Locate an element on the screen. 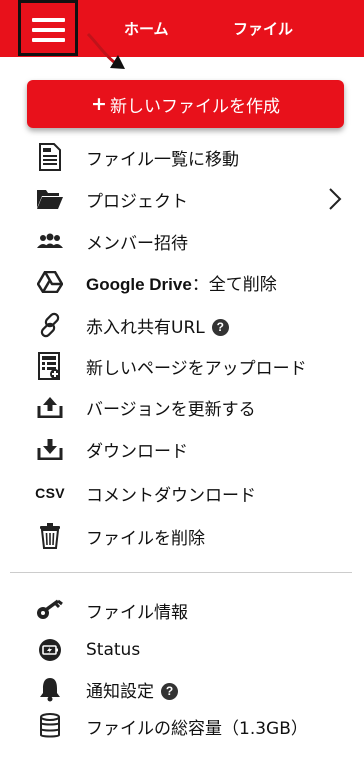  create-new-file-button: + 新しいファイルを作成 is located at coordinates (185, 104).